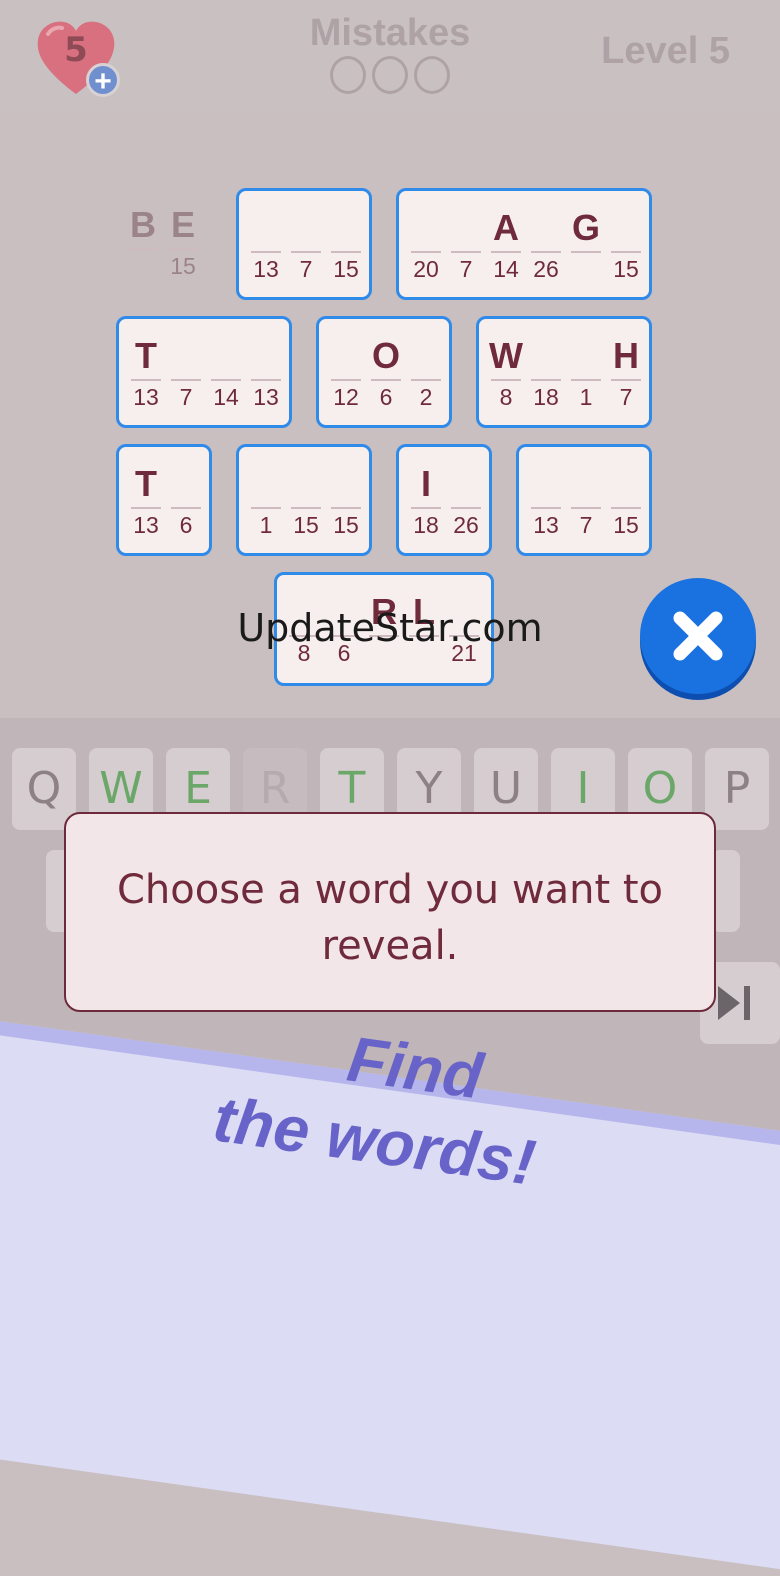 The height and width of the screenshot is (1576, 780). I want to click on letter-cell: I 18, so click(426, 501).